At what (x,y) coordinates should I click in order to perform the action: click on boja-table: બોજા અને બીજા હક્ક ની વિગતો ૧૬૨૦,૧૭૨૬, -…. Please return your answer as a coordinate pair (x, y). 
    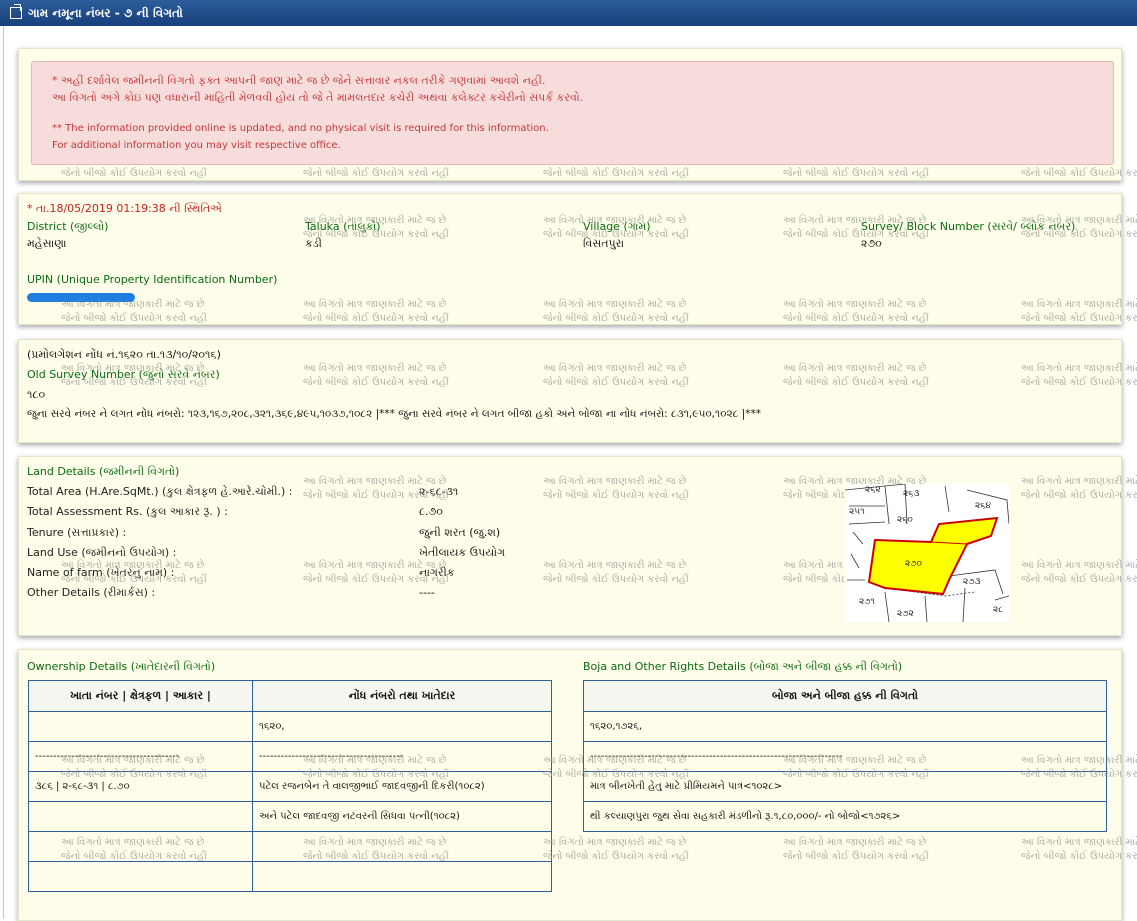
    Looking at the image, I should click on (845, 756).